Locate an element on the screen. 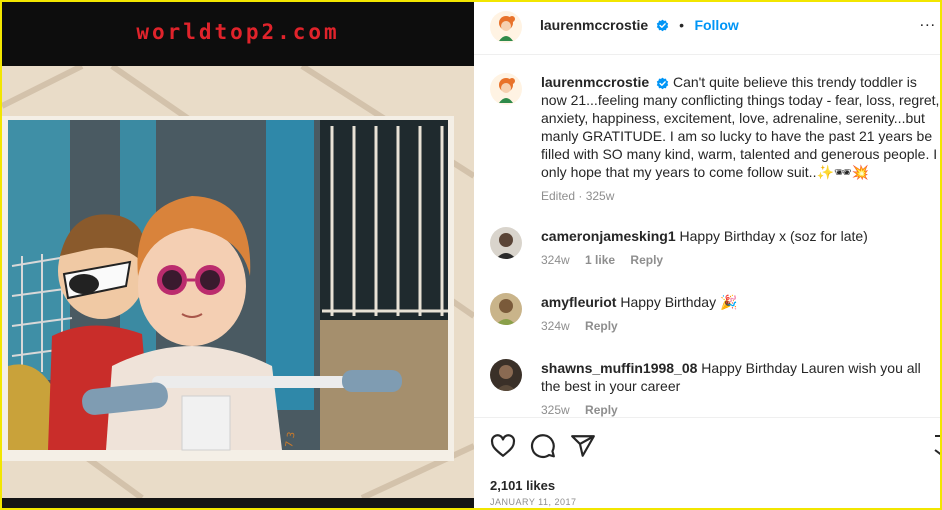 This screenshot has height=510, width=942. comment-text: Happy Birthday 🎉 is located at coordinates (679, 302).